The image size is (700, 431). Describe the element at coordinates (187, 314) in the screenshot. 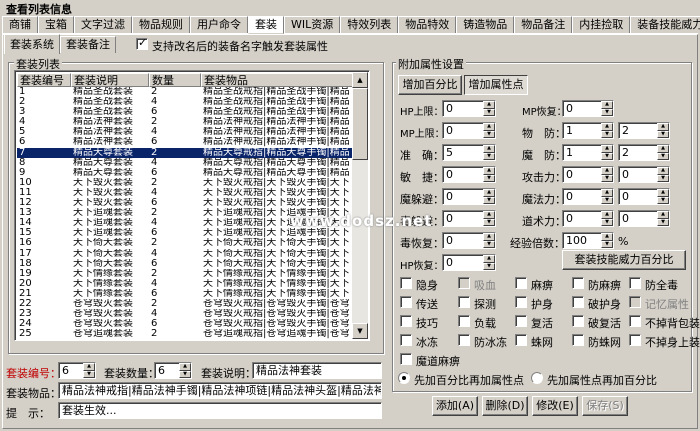

I see `table-row: 23 苍穹毁灭套装 4 苍穹毁灭戒指|苍穹毁灭手镯|苍穹` at that location.